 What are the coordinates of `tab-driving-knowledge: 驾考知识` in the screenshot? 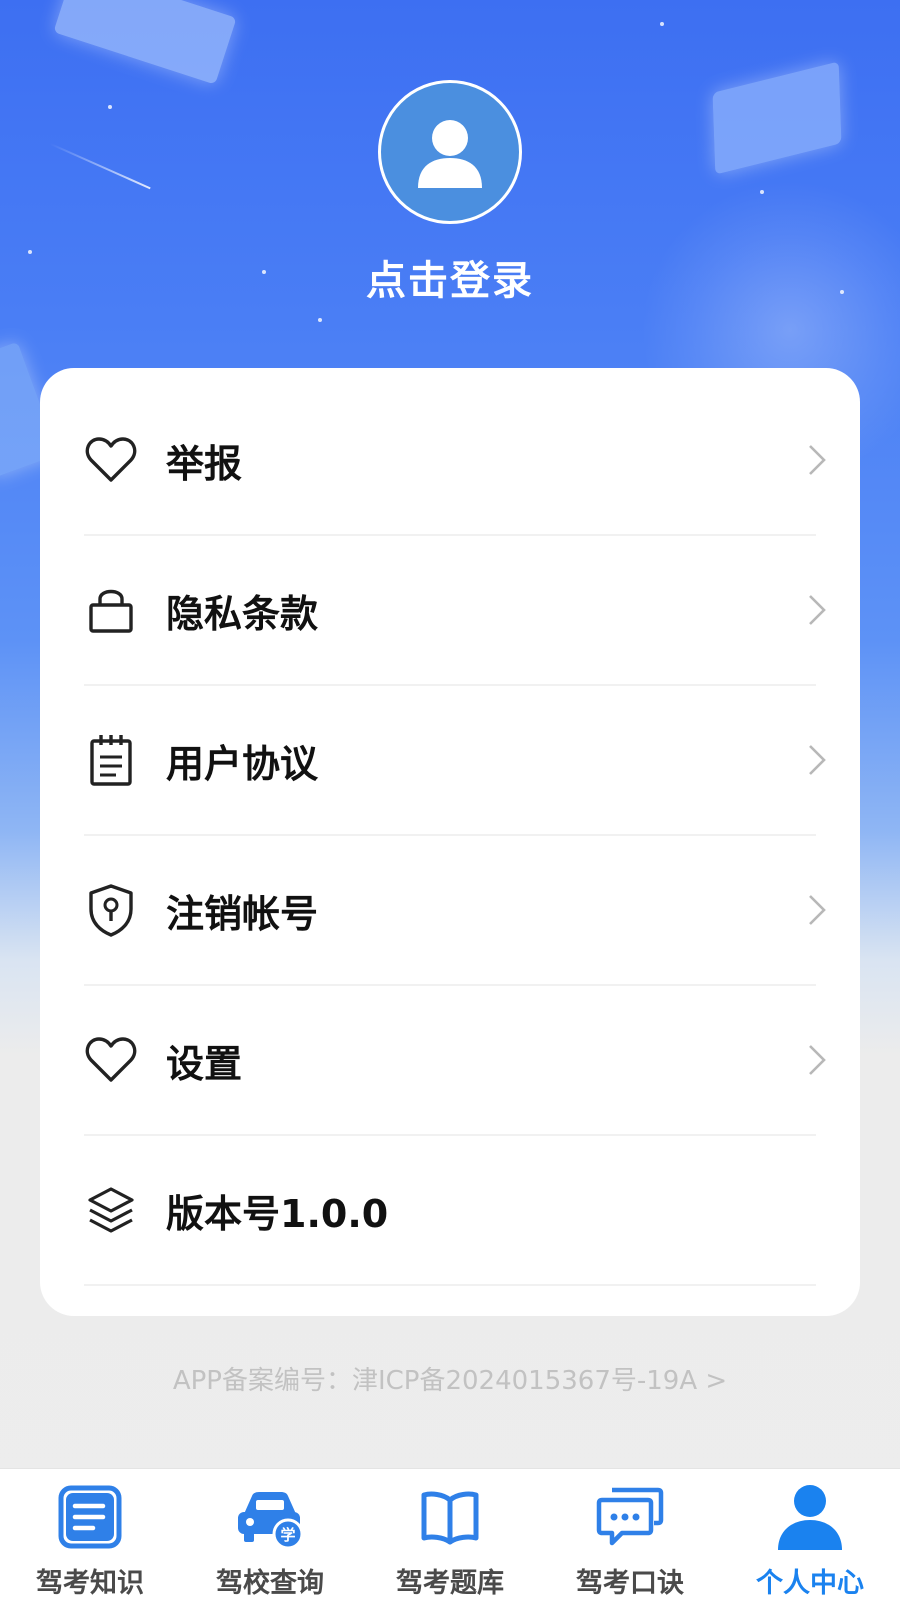 It's located at (90, 1534).